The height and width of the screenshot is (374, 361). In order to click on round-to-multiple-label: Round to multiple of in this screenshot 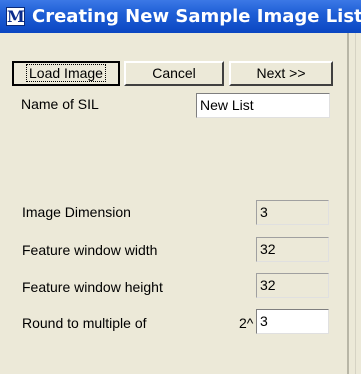, I will do `click(84, 323)`.